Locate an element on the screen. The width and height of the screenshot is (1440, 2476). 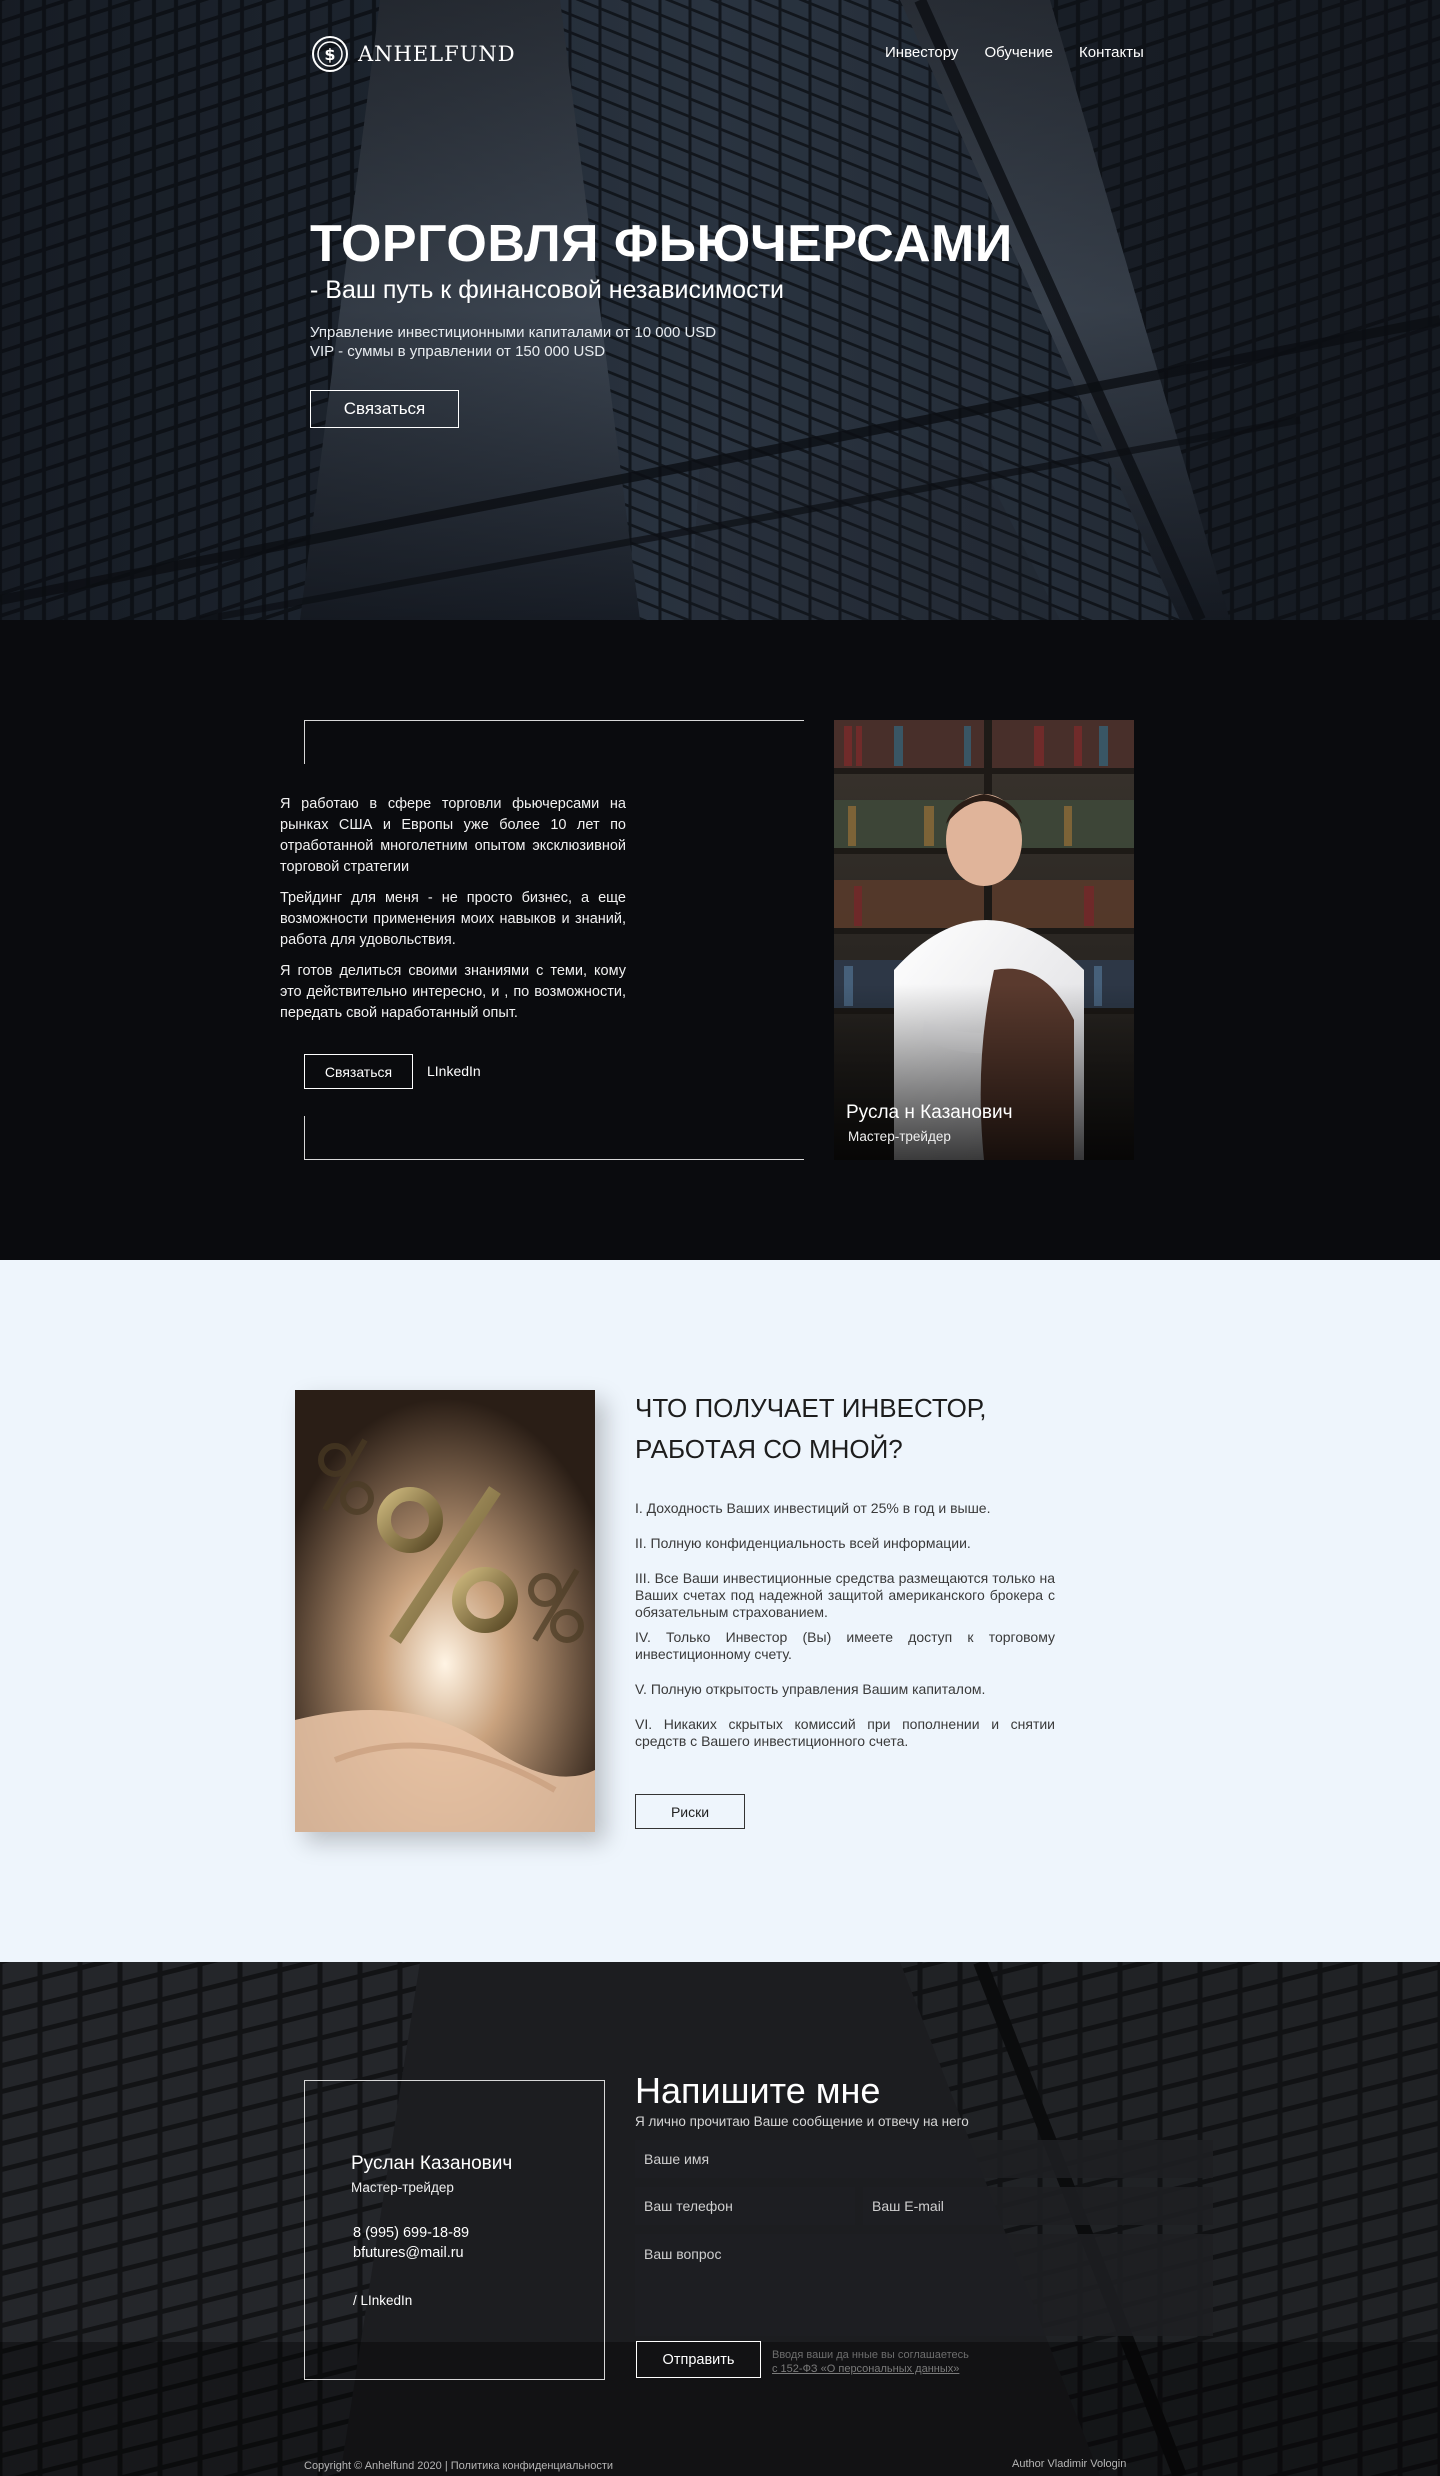
hero-contact-button: Связаться is located at coordinates (384, 409).